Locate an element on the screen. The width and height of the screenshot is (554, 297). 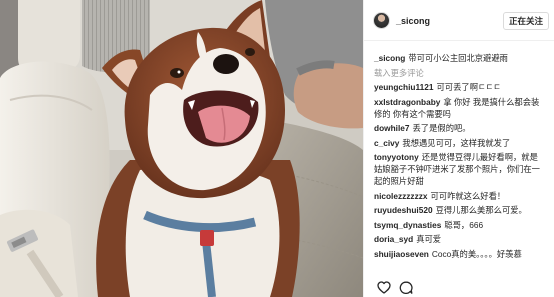
load-more-comments-link: 载入更多评论 is located at coordinates (460, 73).